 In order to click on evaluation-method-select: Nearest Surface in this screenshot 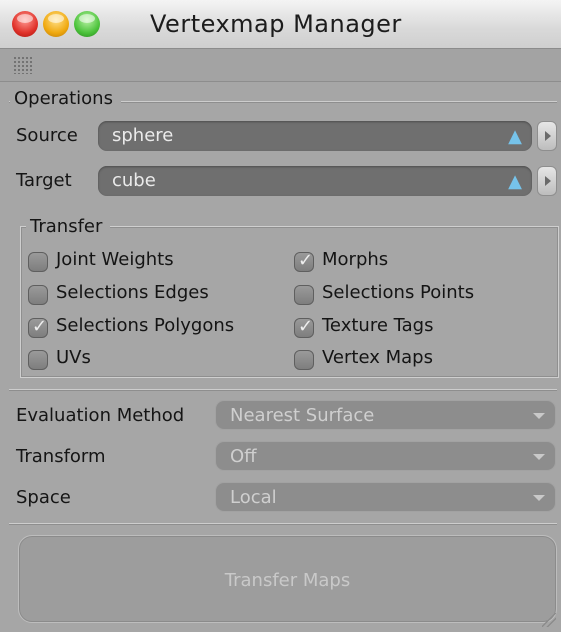, I will do `click(385, 415)`.